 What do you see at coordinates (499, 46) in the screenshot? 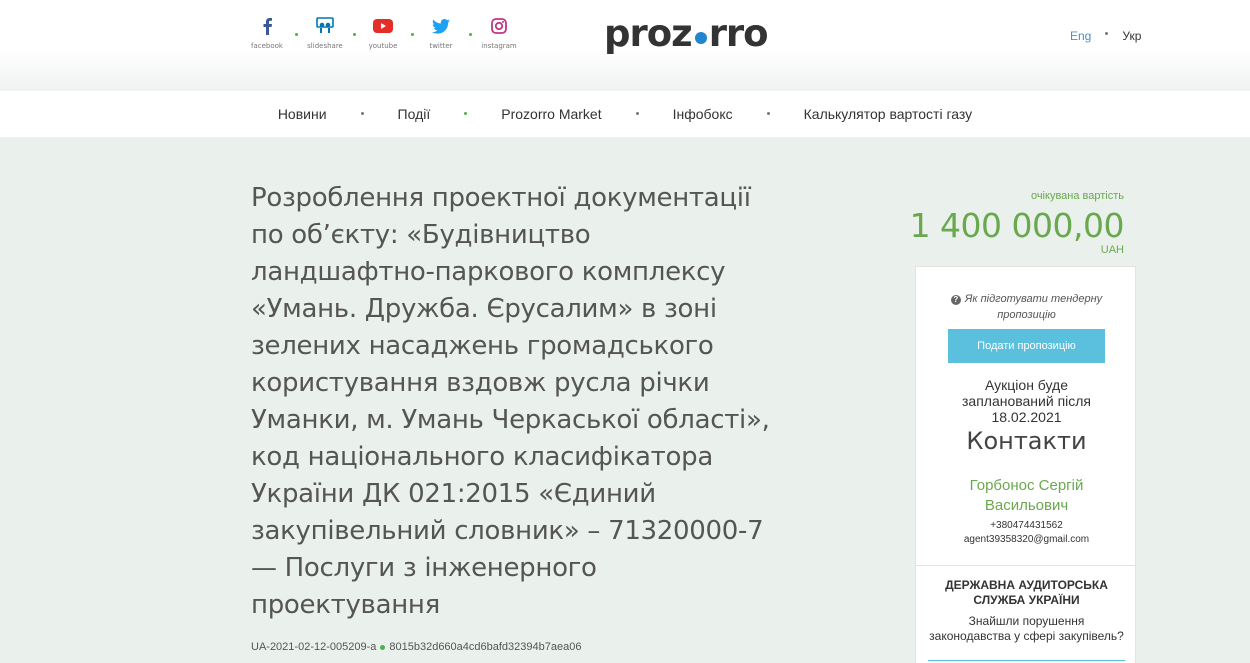
I see `instagram-label: instagram` at bounding box center [499, 46].